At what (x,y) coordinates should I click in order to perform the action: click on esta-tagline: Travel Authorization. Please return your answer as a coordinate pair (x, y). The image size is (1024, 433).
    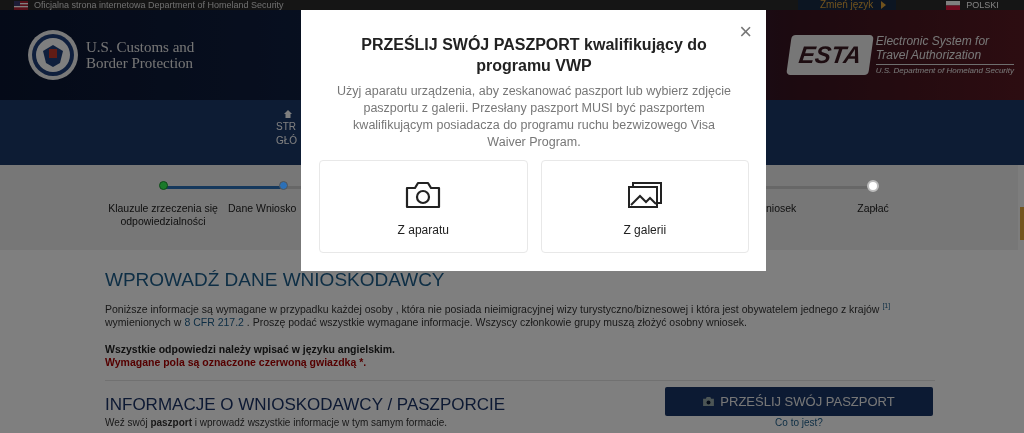
    Looking at the image, I should click on (929, 55).